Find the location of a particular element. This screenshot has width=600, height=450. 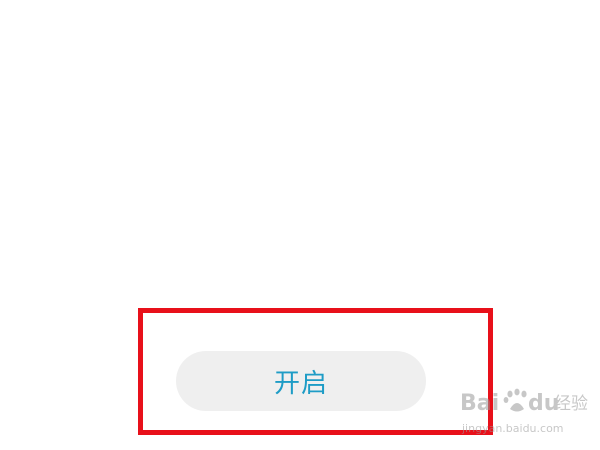

svg-text: Bai is located at coordinates (479, 403).